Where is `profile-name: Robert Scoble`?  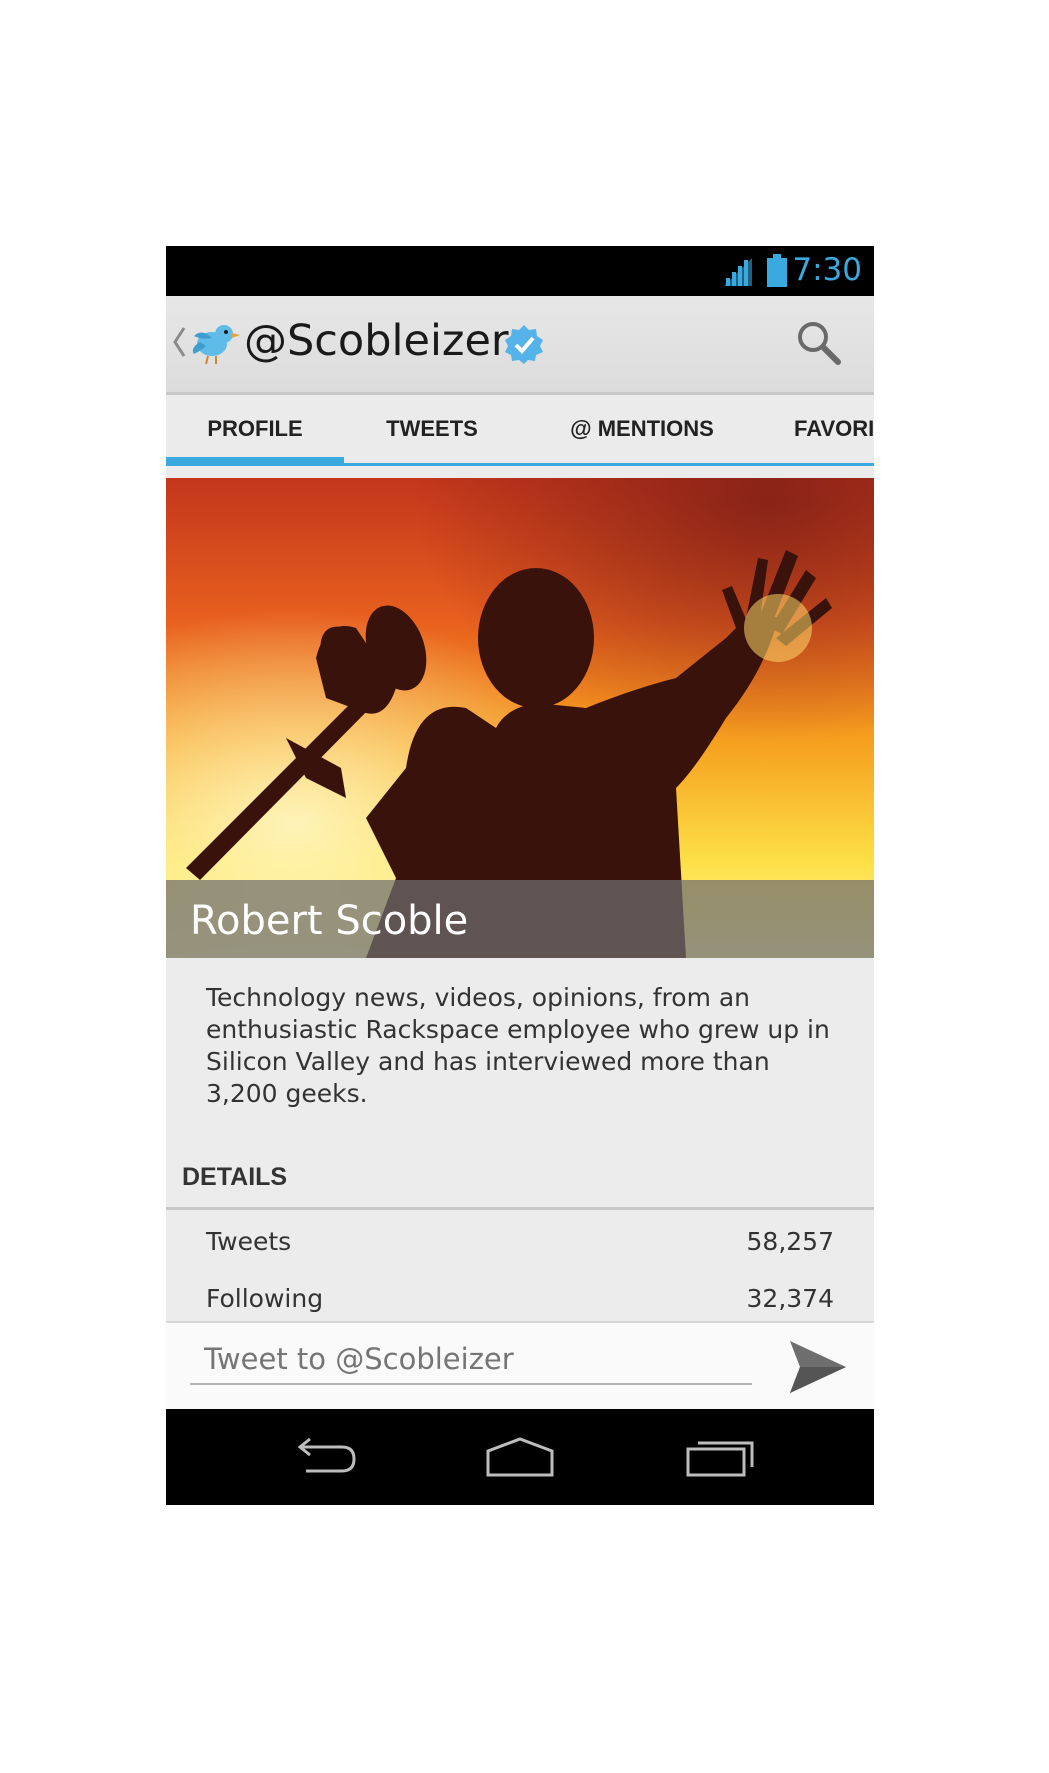
profile-name: Robert Scoble is located at coordinates (329, 921).